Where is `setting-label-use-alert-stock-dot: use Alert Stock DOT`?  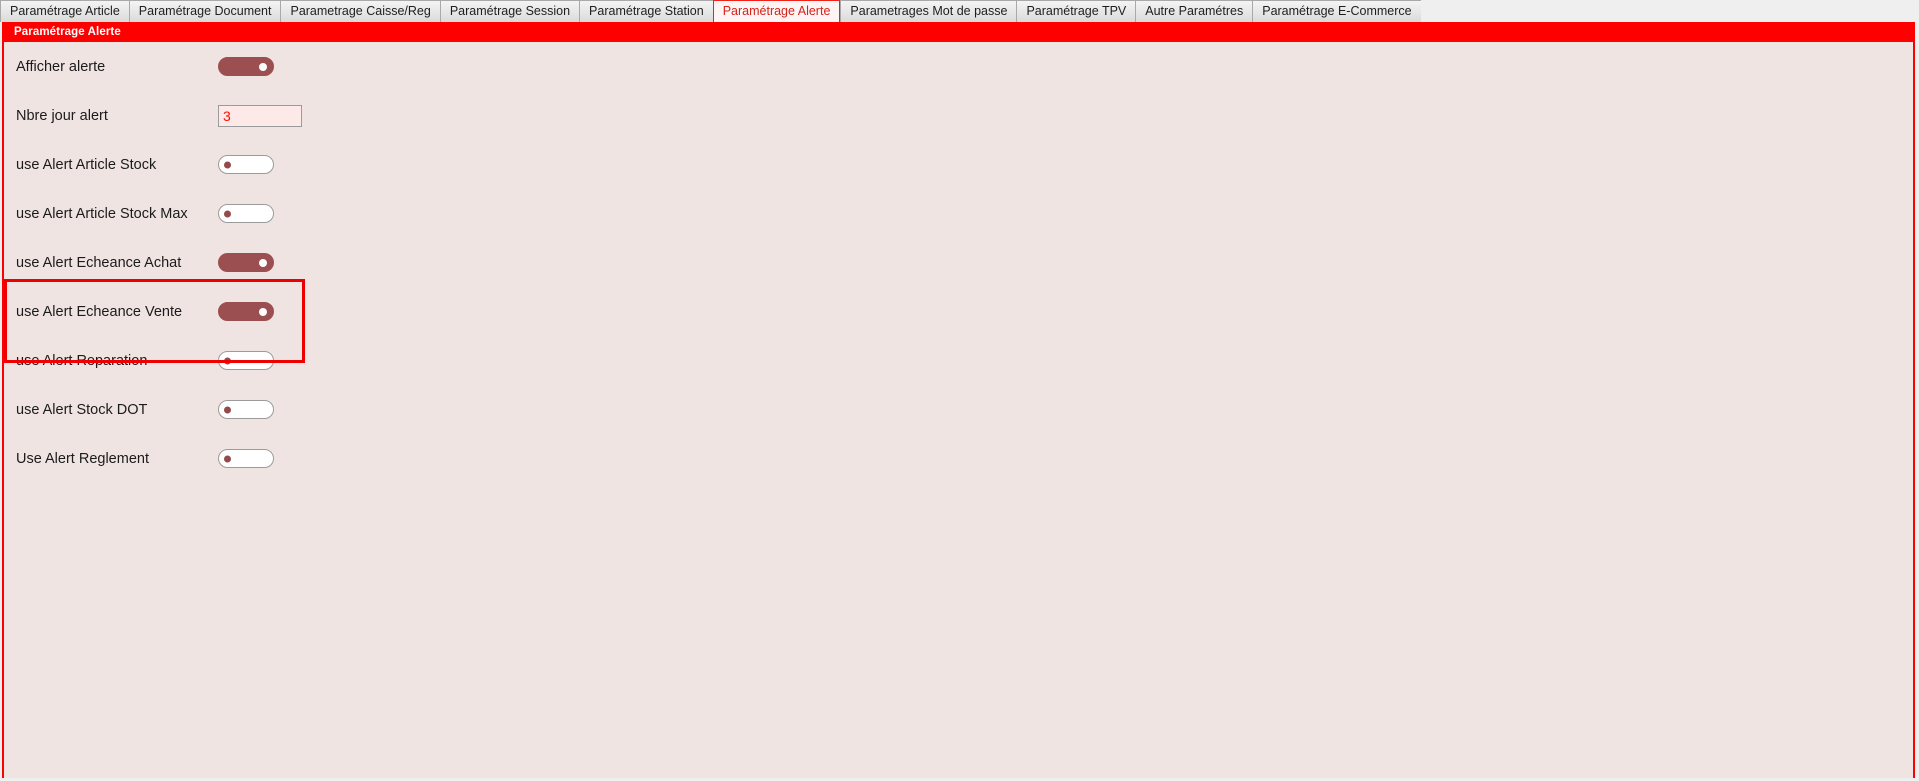 setting-label-use-alert-stock-dot: use Alert Stock DOT is located at coordinates (82, 409).